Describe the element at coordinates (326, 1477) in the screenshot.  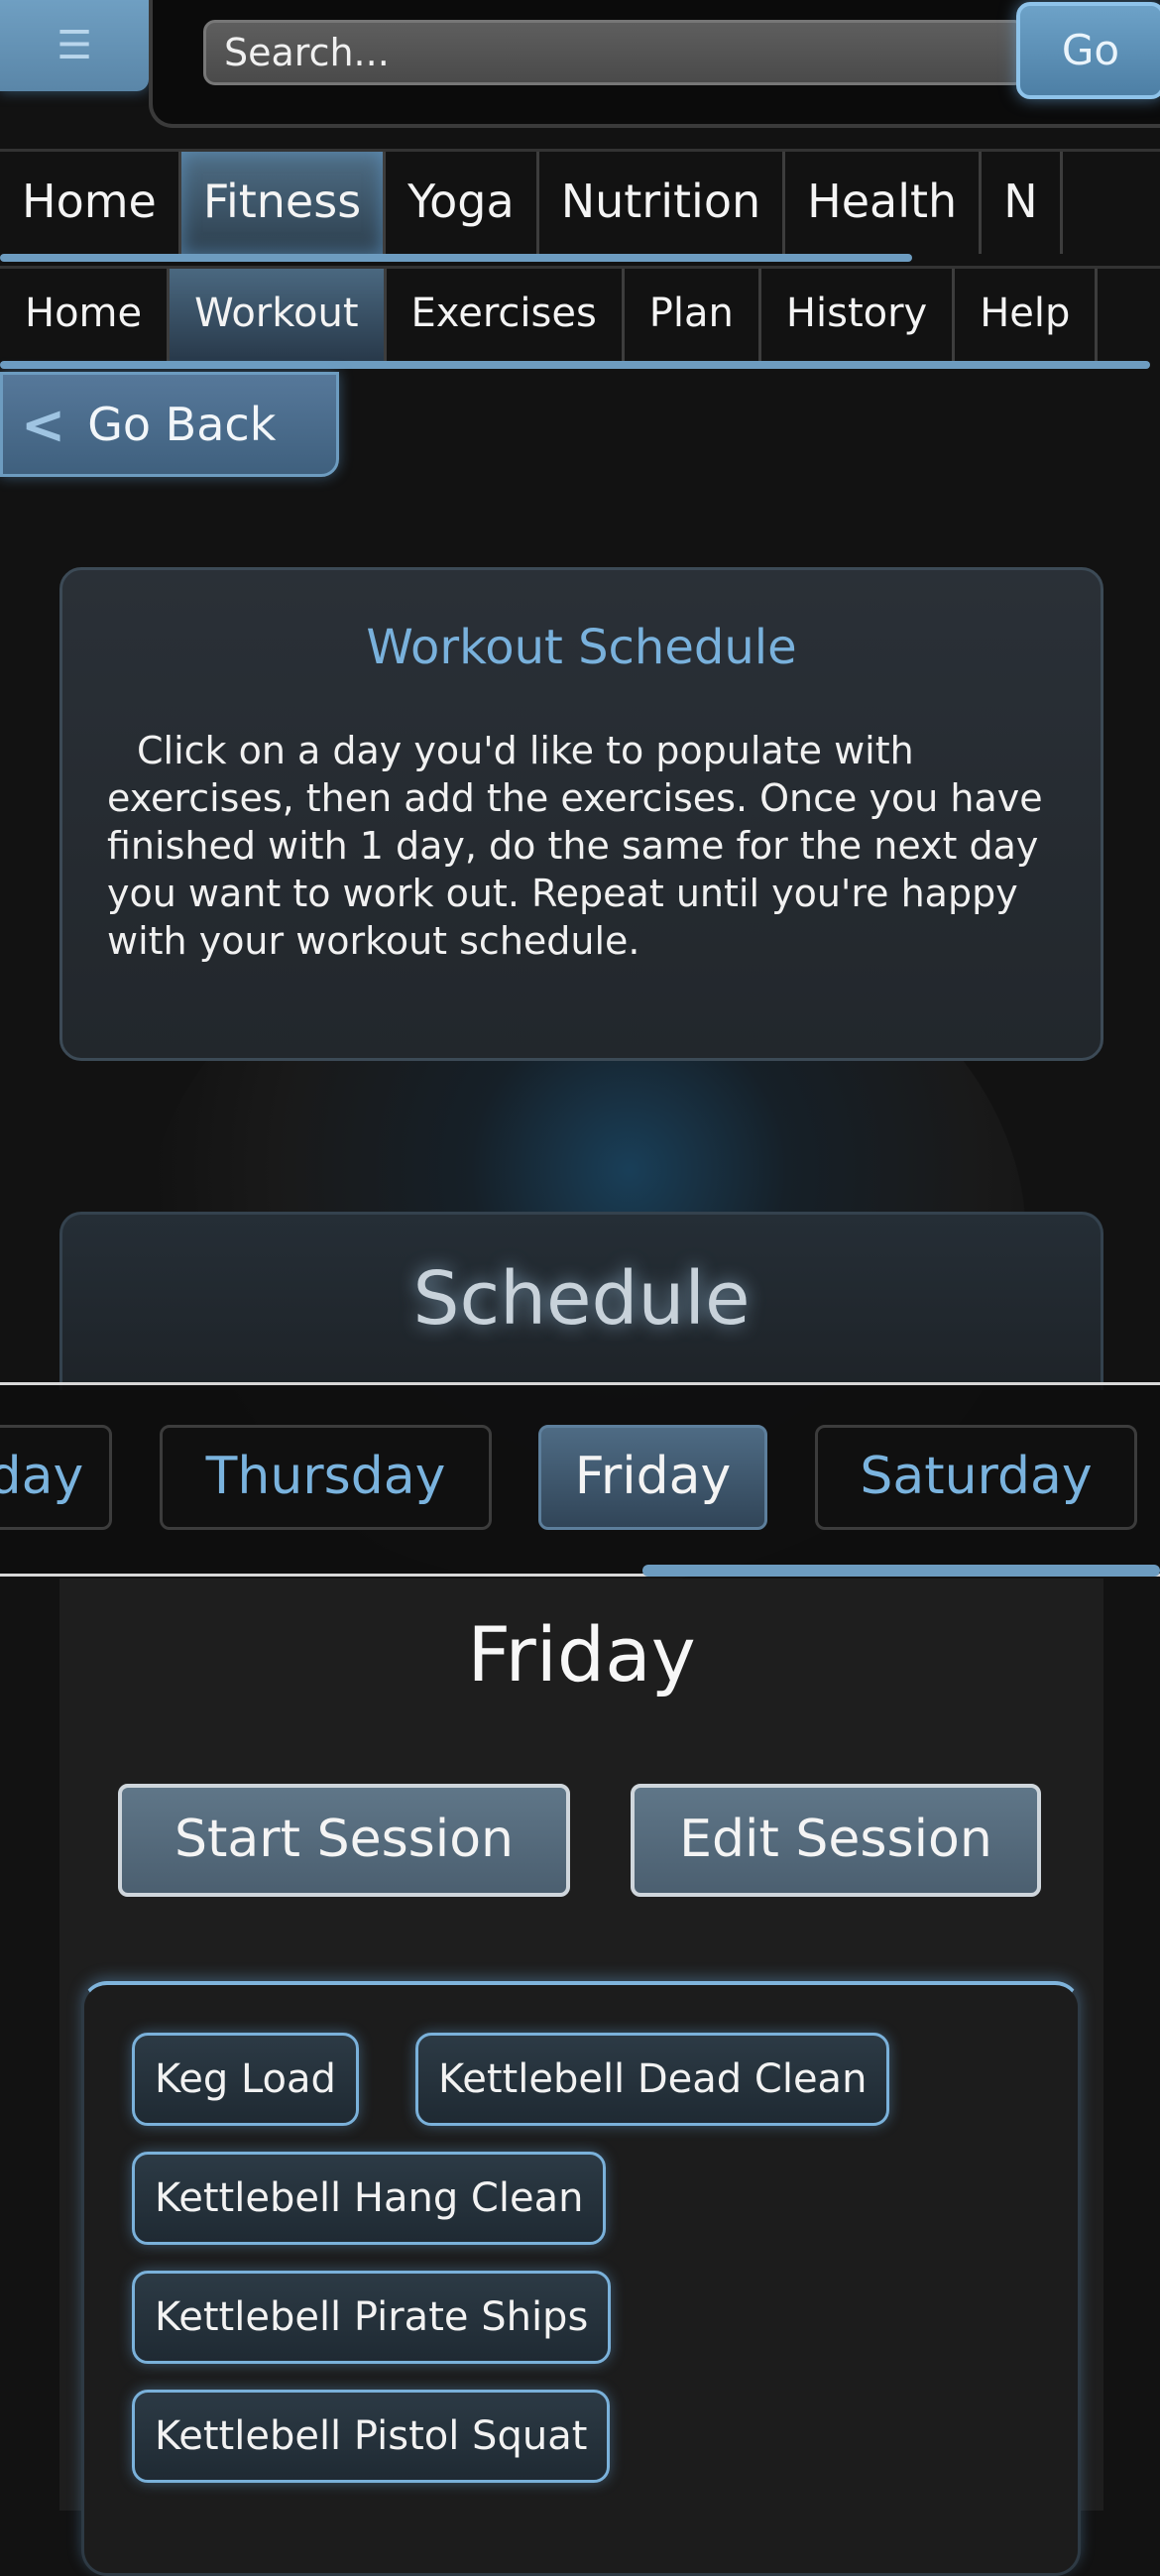
I see `day-tab-thursday: Thursday` at that location.